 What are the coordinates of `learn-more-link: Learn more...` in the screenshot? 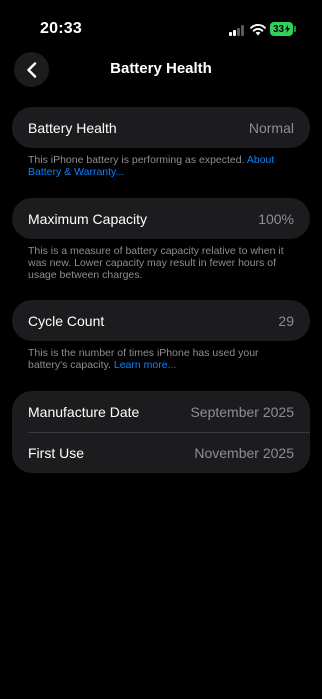 It's located at (145, 365).